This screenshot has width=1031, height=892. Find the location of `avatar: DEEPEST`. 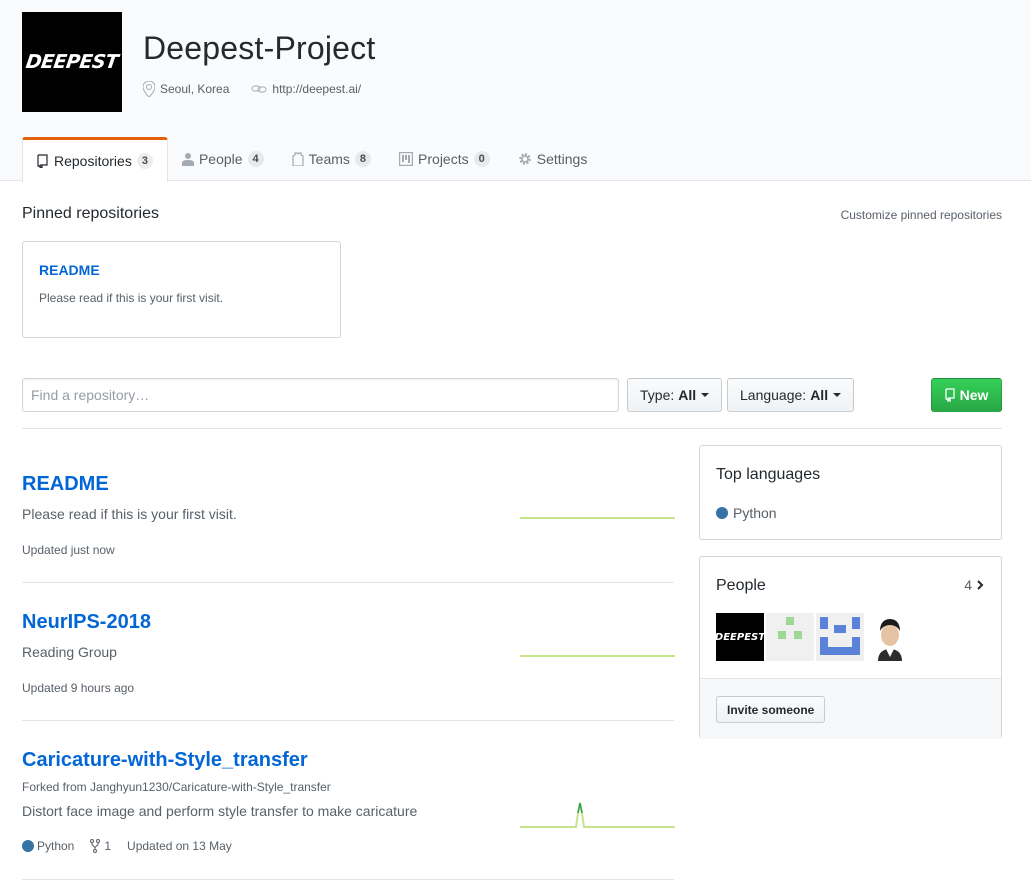

avatar: DEEPEST is located at coordinates (740, 637).